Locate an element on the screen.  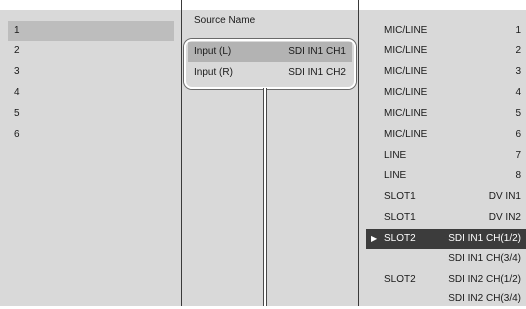
option-value: 5 is located at coordinates (518, 113).